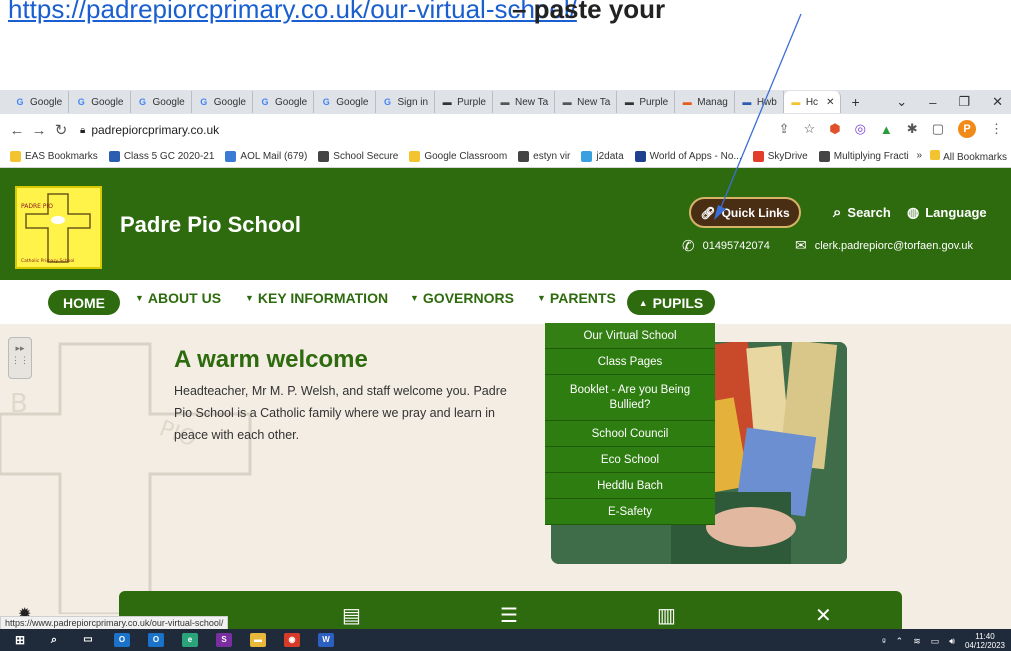 This screenshot has width=1011, height=651. Describe the element at coordinates (39, 130) in the screenshot. I see `forward-icon: →` at that location.